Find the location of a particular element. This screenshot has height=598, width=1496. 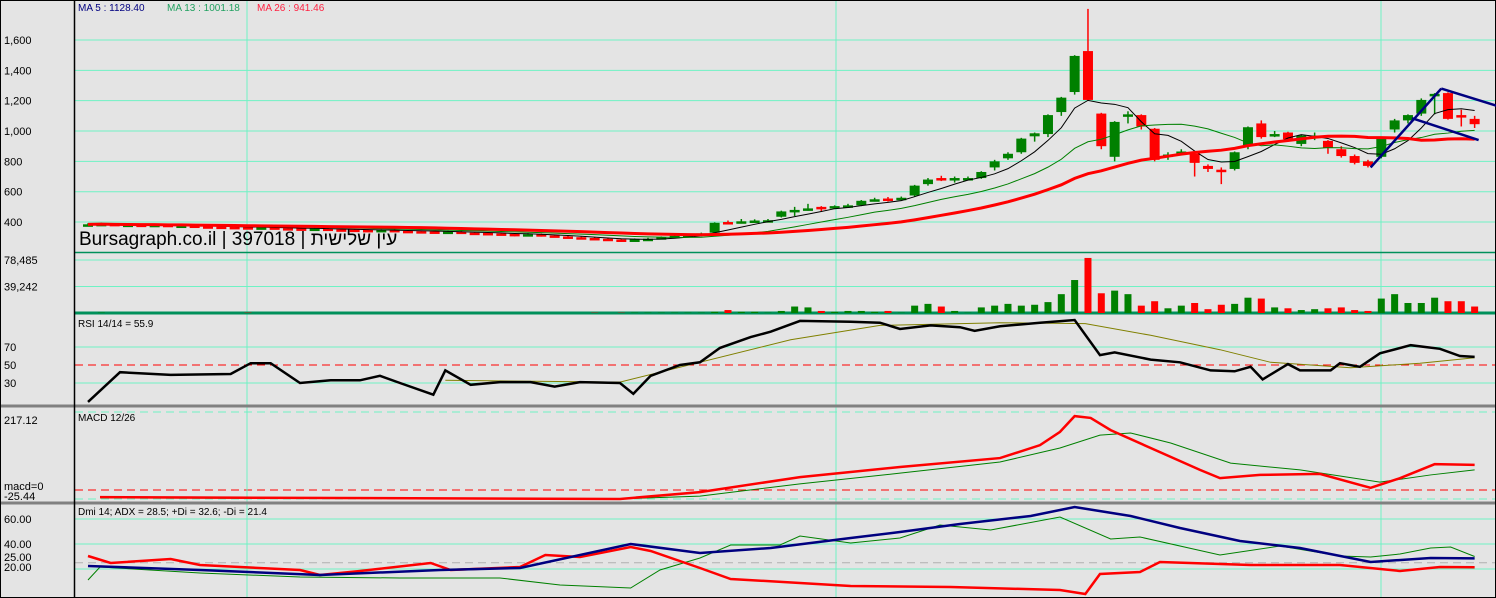

price-tick-label: 1,000 is located at coordinates (18, 132).